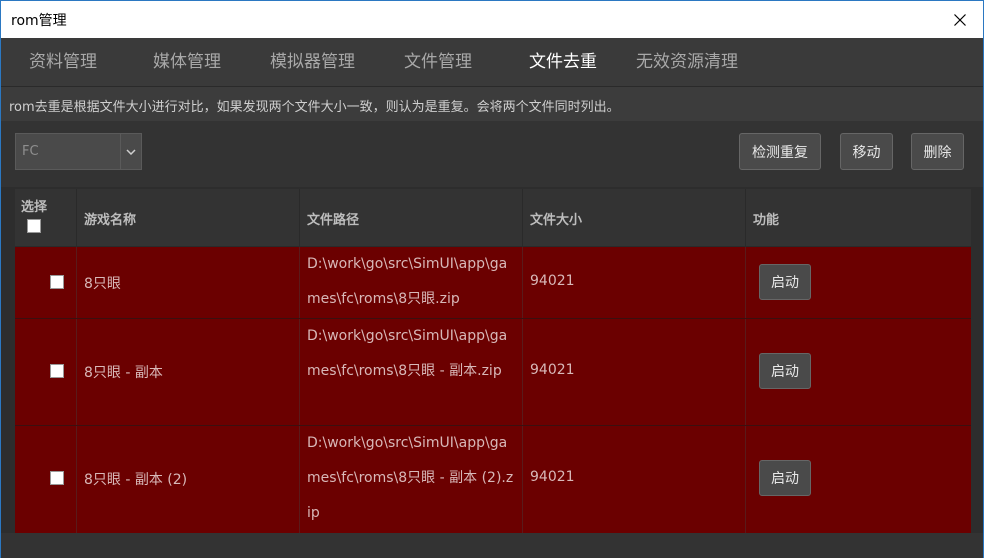 The image size is (984, 558). Describe the element at coordinates (937, 151) in the screenshot. I see `delete-button: 删除` at that location.